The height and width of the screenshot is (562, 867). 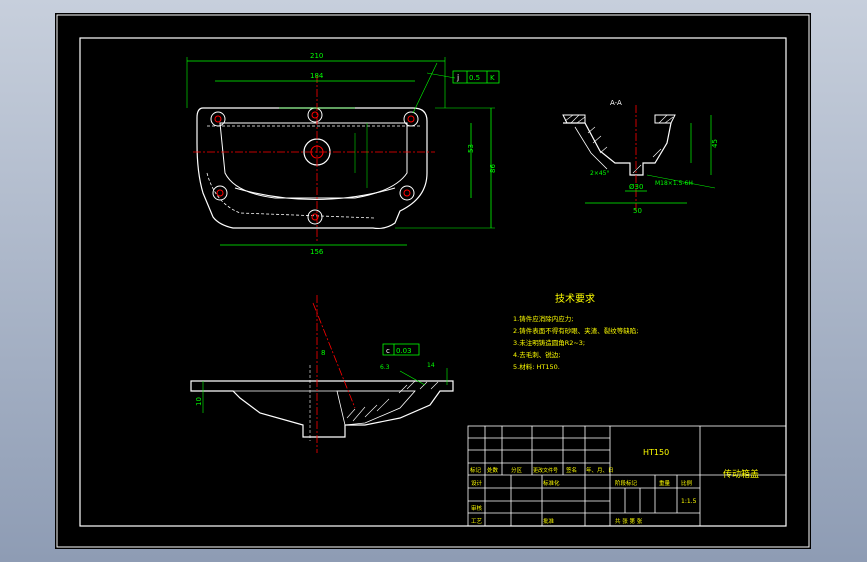 What do you see at coordinates (471, 148) in the screenshot?
I see `dim-height-inner: 53` at bounding box center [471, 148].